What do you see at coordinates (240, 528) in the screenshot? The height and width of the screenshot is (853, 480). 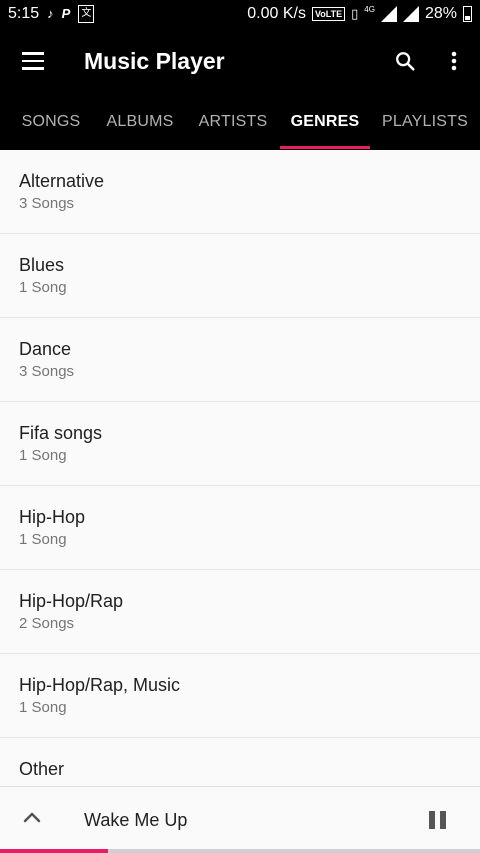 I see `genre-item: Hip-Hop 1 Song` at bounding box center [240, 528].